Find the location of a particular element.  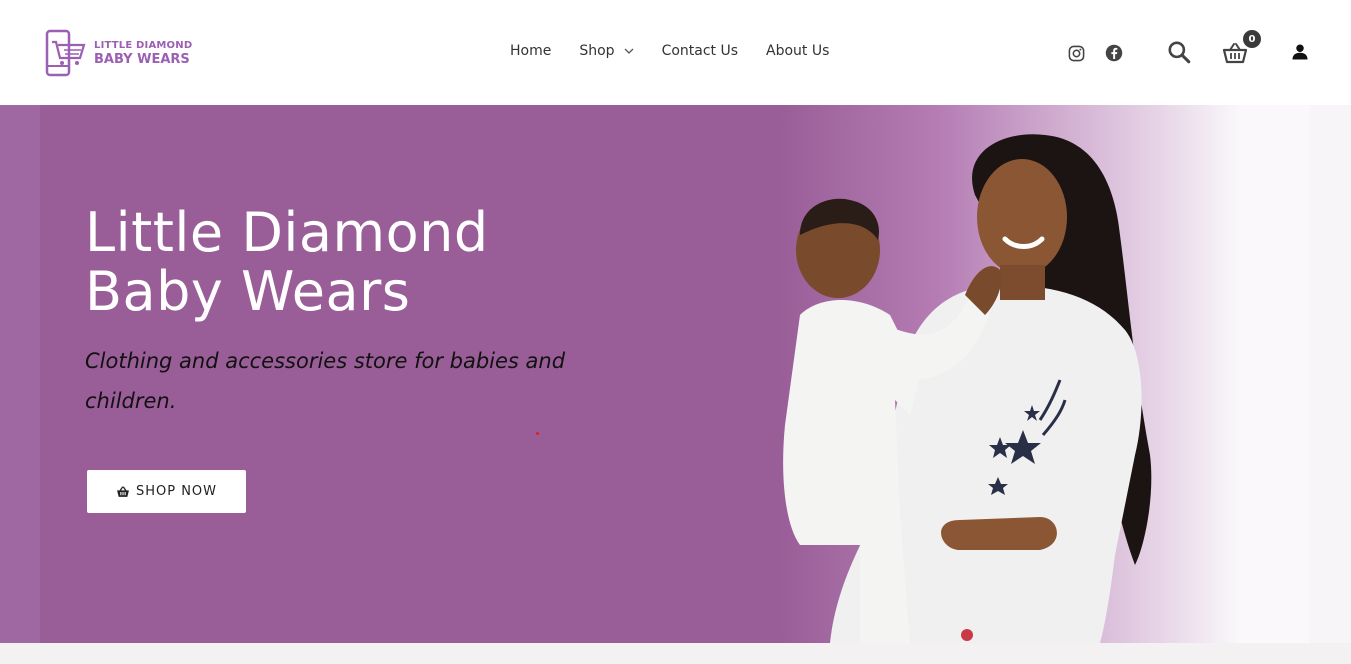

shop-now-button: SHOP NOW is located at coordinates (166, 491).